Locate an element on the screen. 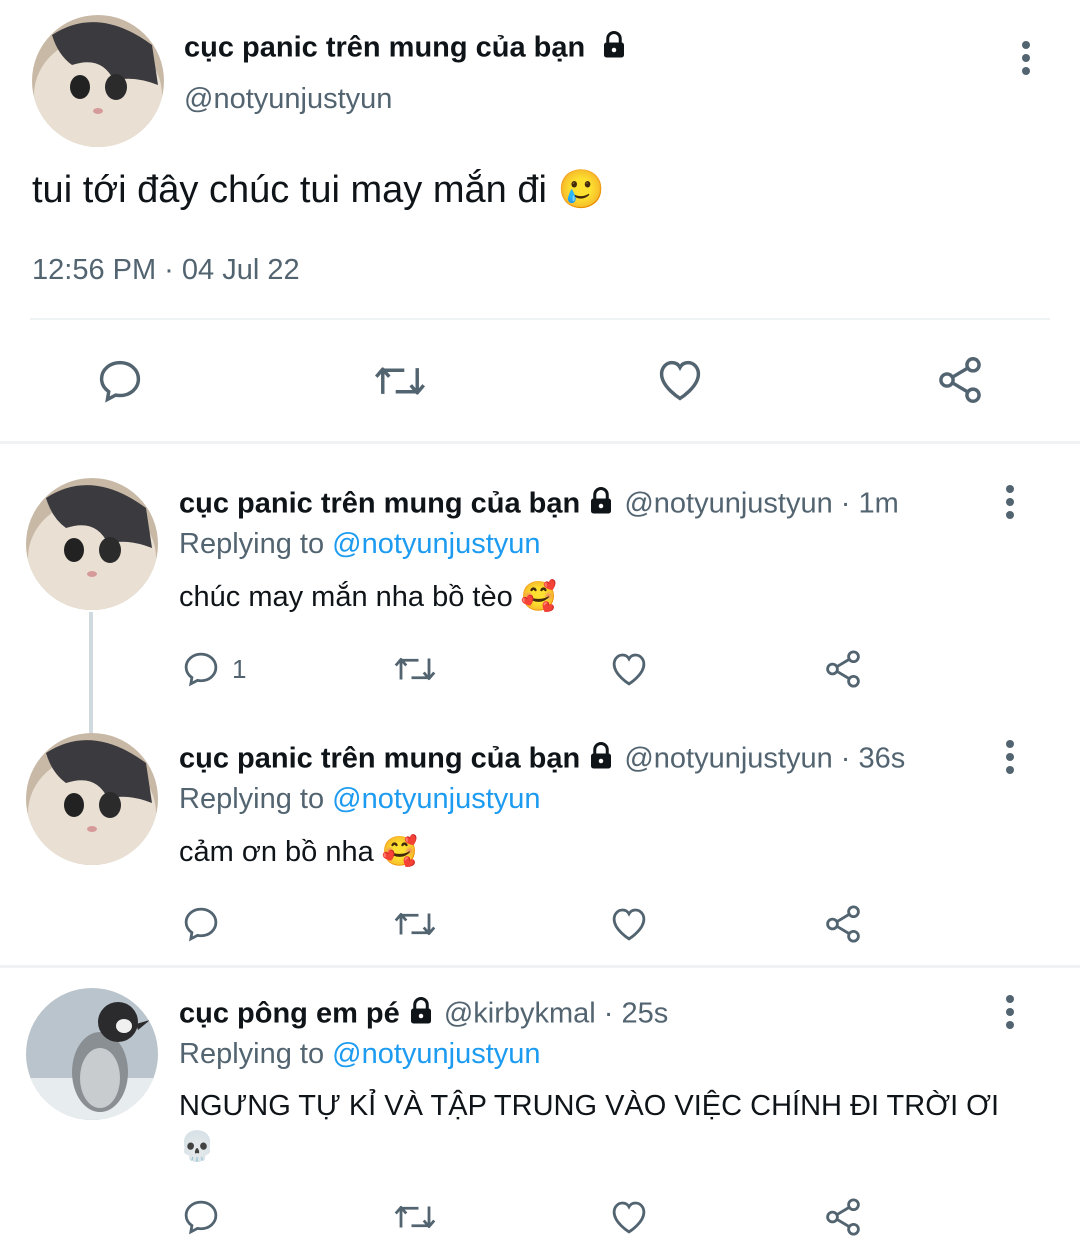 This screenshot has height=1252, width=1080. reply-text: cảm ơn bồ nha 🥰 is located at coordinates (298, 852).